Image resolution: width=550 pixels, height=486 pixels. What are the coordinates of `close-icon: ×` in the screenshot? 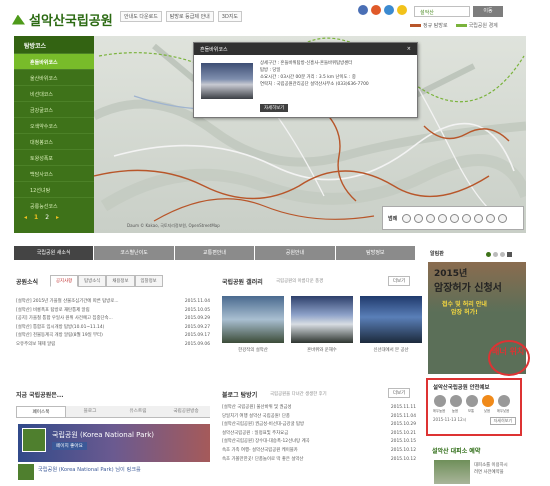 It's located at (409, 49).